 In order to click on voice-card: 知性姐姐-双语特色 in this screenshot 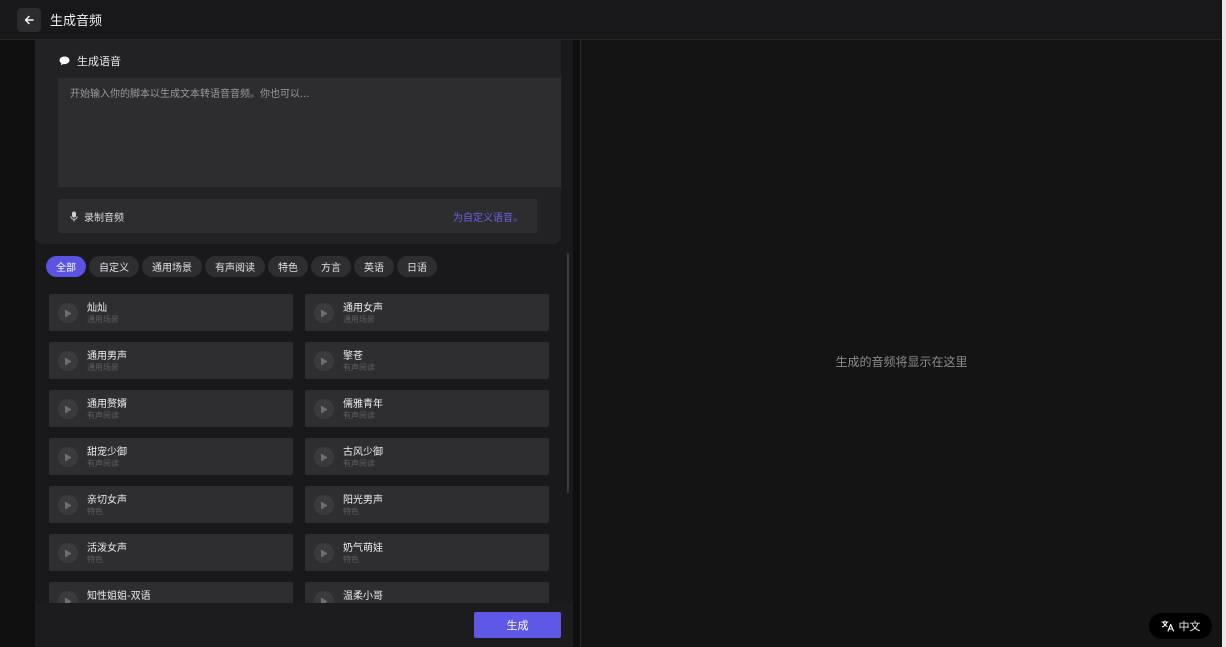, I will do `click(171, 592)`.